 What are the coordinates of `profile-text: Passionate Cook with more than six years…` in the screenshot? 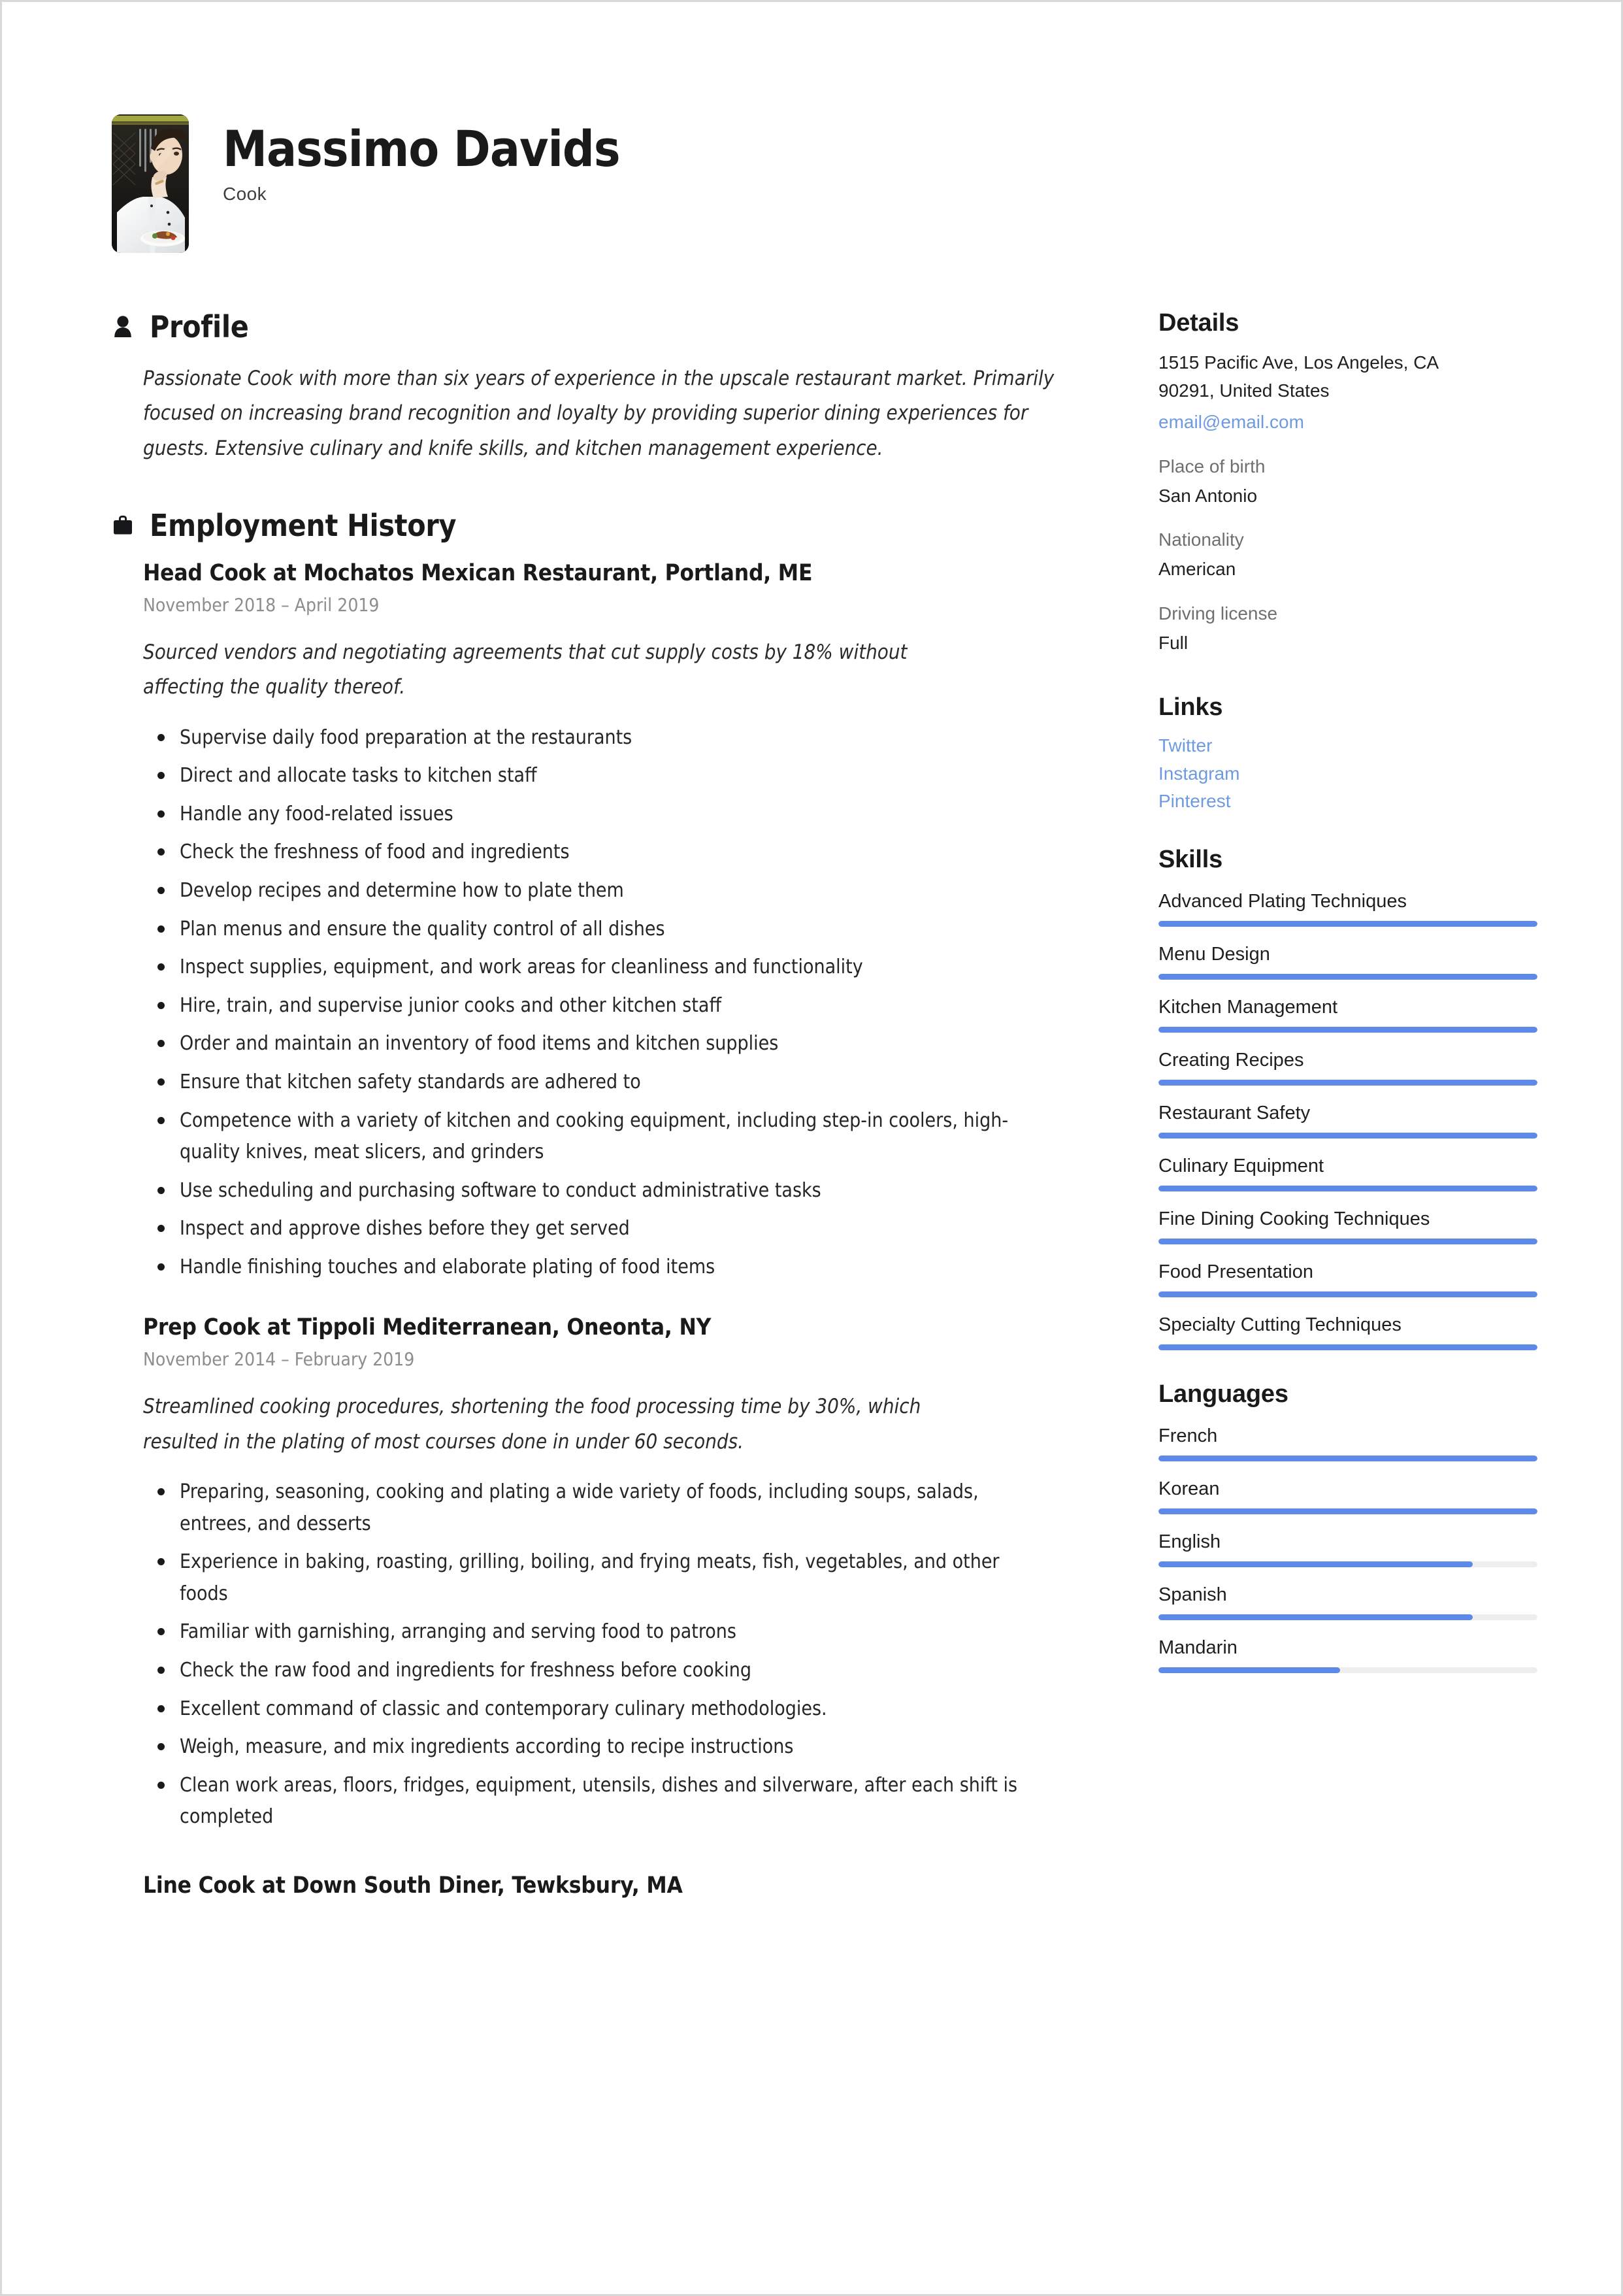 It's located at (599, 413).